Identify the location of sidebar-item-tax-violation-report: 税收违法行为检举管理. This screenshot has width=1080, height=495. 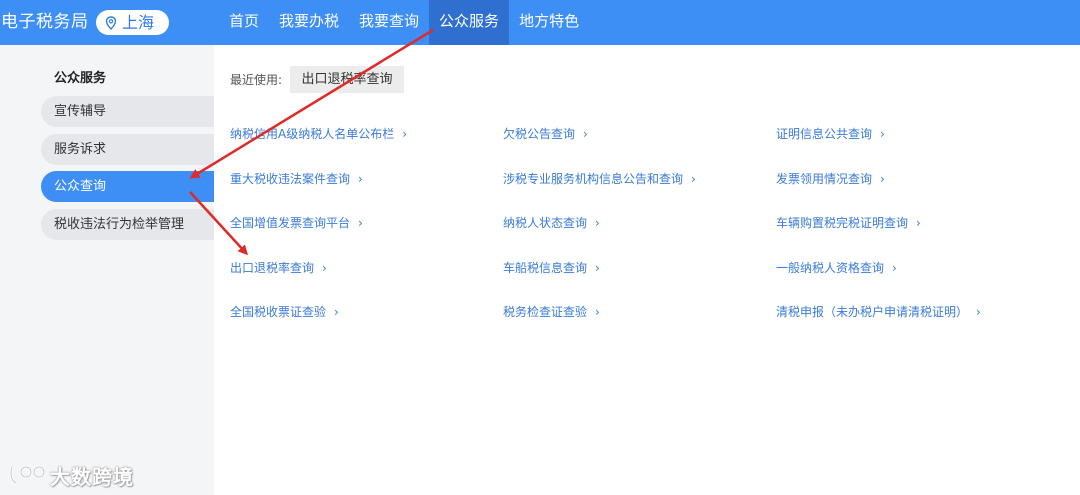
(127, 224).